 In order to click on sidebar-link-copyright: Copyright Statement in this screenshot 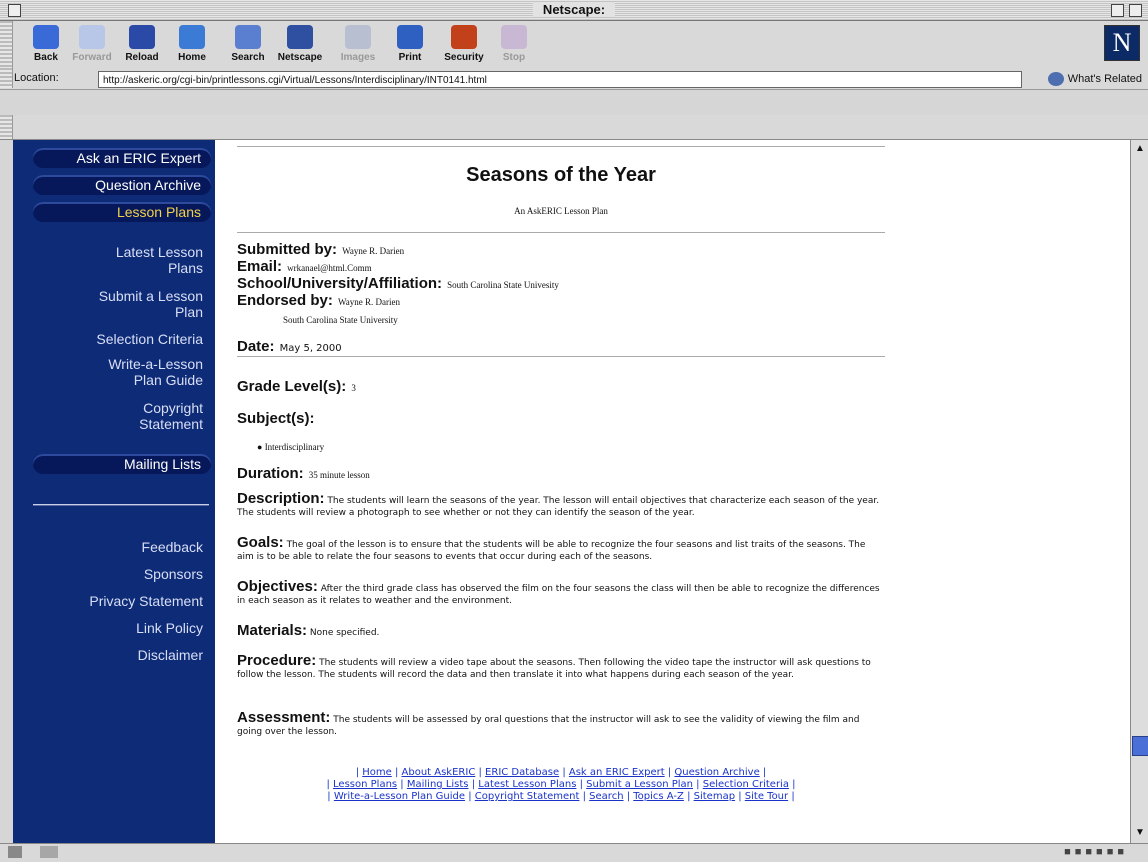, I will do `click(118, 416)`.